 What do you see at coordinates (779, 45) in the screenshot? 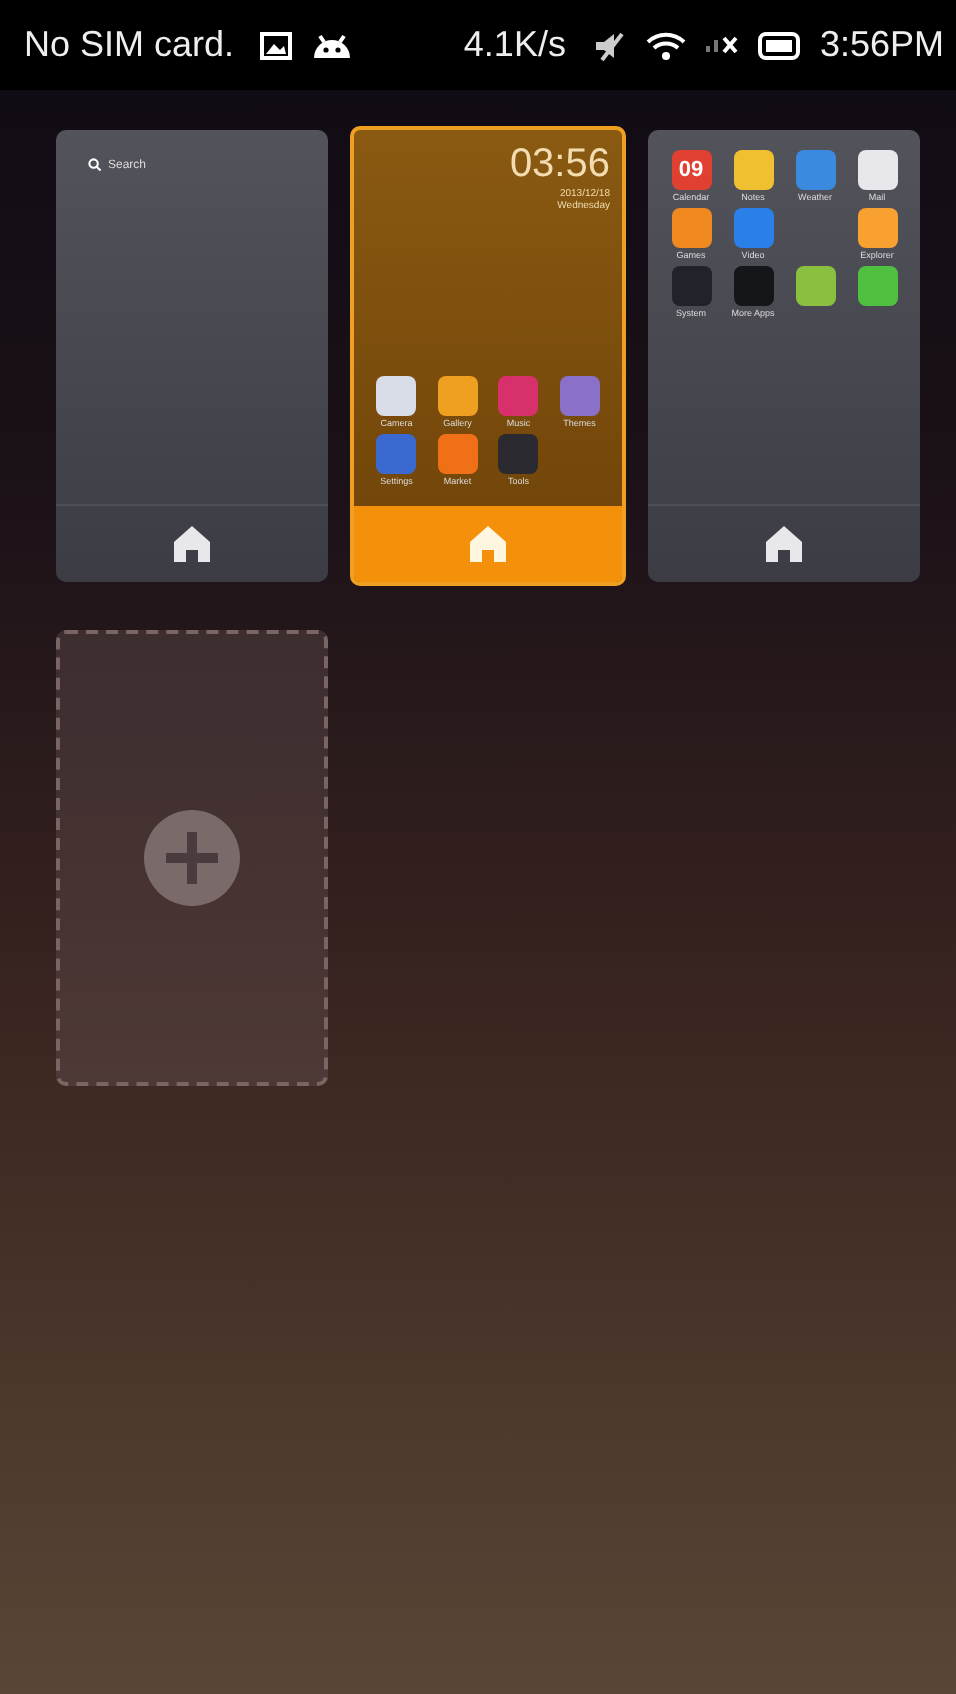
I see `battery-icon` at bounding box center [779, 45].